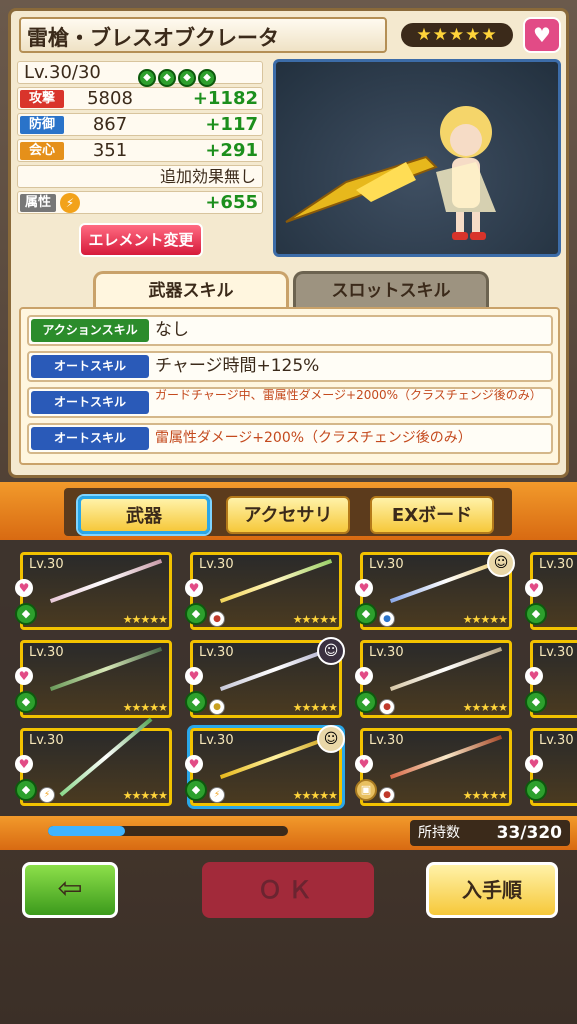 The image size is (577, 1024). Describe the element at coordinates (191, 290) in the screenshot. I see `tab-weapon-skill: 武器スキル` at that location.